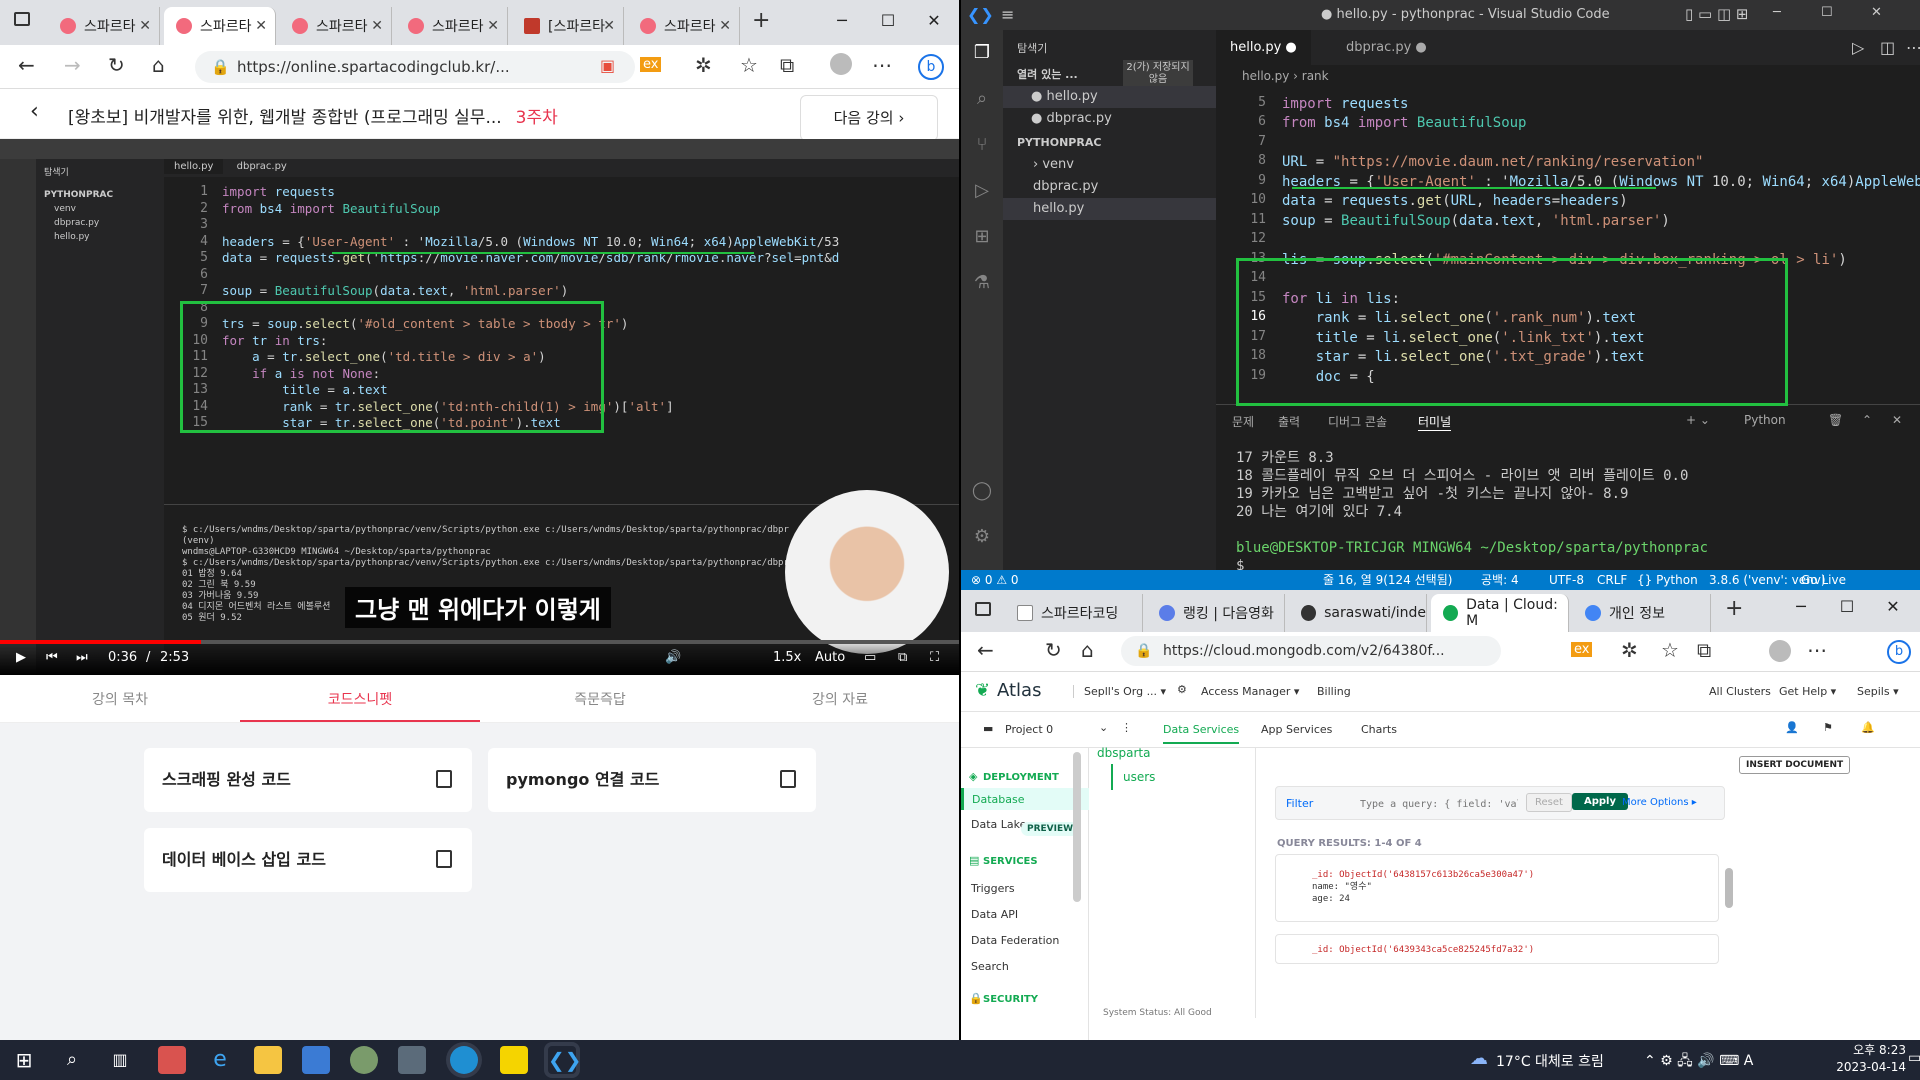 The image size is (1920, 1080). What do you see at coordinates (1387, 580) in the screenshot?
I see `status-position: 줄 16, 열 9(124 선택됨)` at bounding box center [1387, 580].